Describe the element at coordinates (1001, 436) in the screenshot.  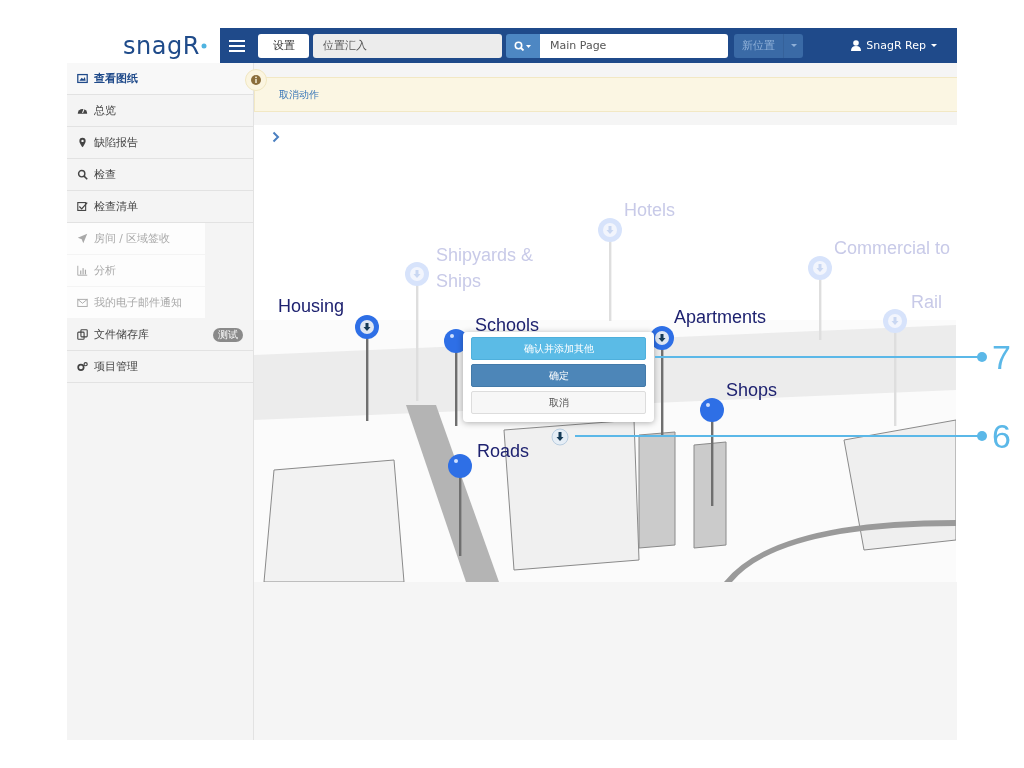
I see `callout-number: 6` at that location.